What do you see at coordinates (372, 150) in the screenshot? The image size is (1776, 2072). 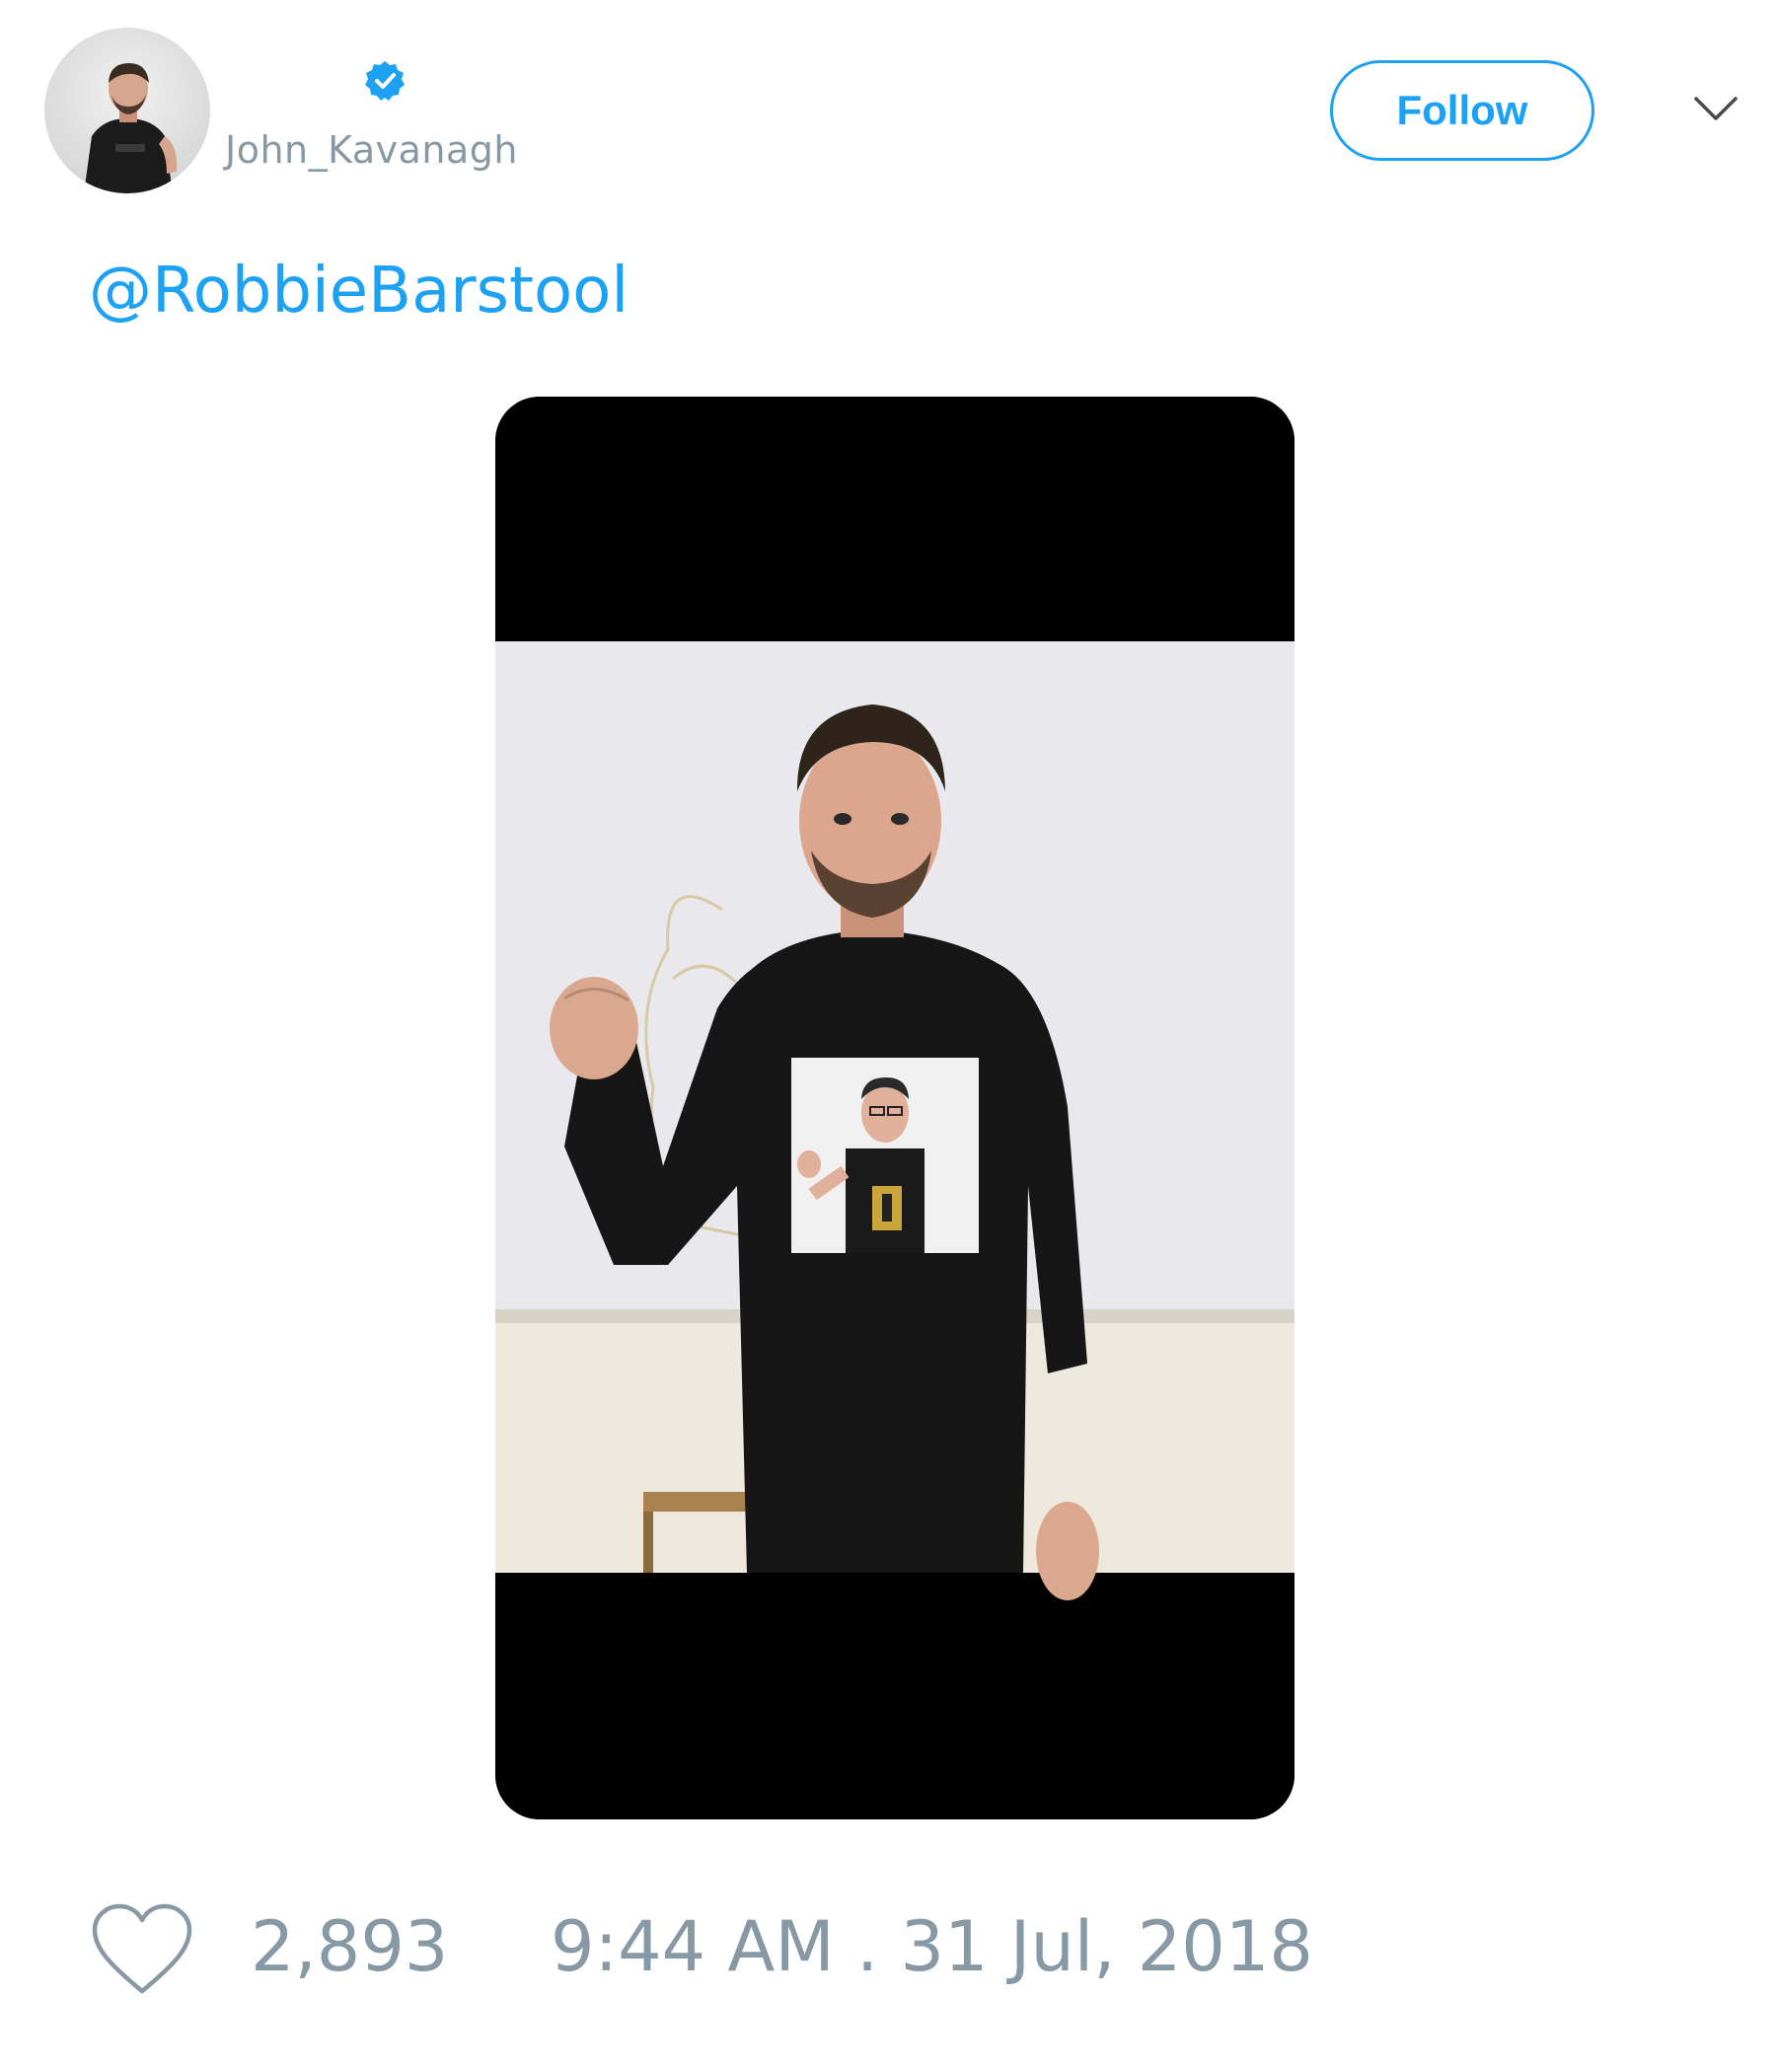 I see `author-handle: John_Kavanagh` at bounding box center [372, 150].